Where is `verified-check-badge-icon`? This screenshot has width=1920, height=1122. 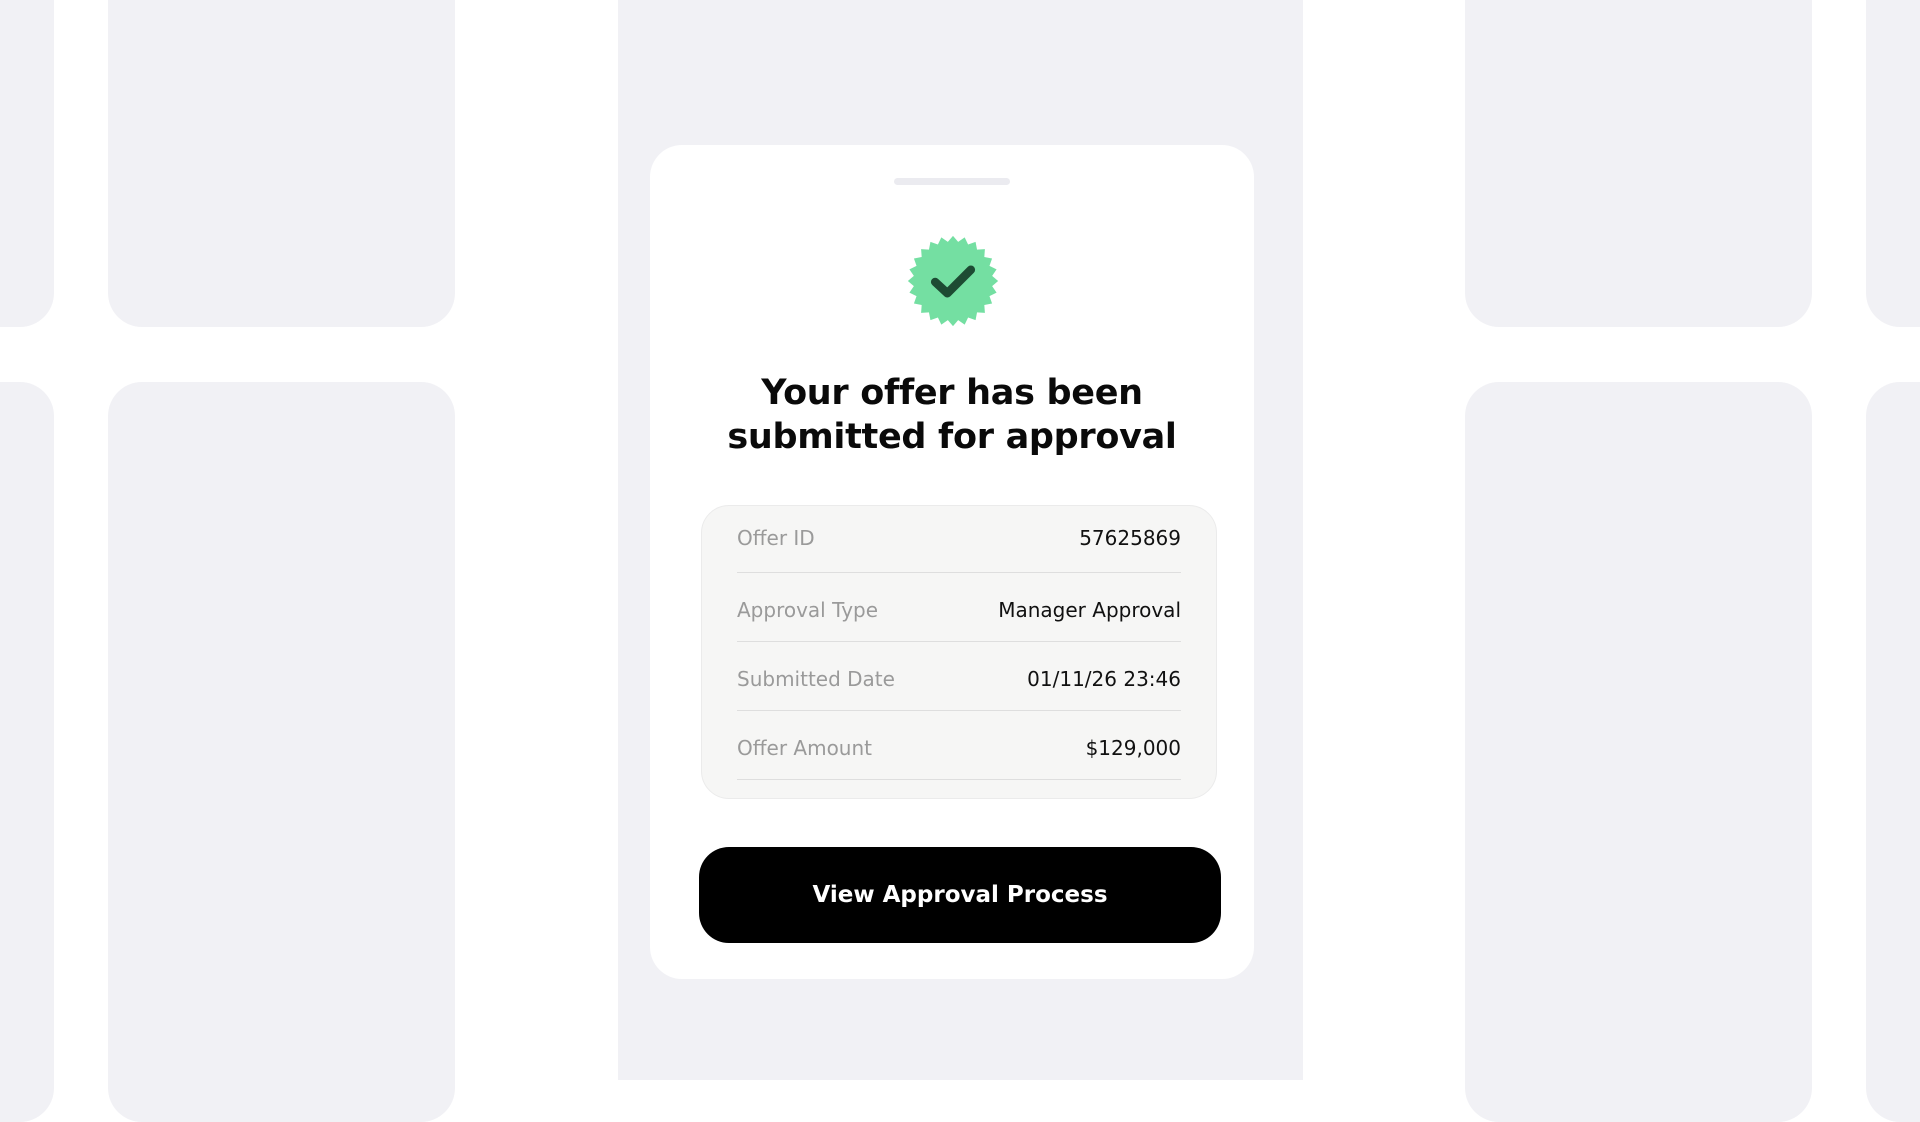 verified-check-badge-icon is located at coordinates (953, 281).